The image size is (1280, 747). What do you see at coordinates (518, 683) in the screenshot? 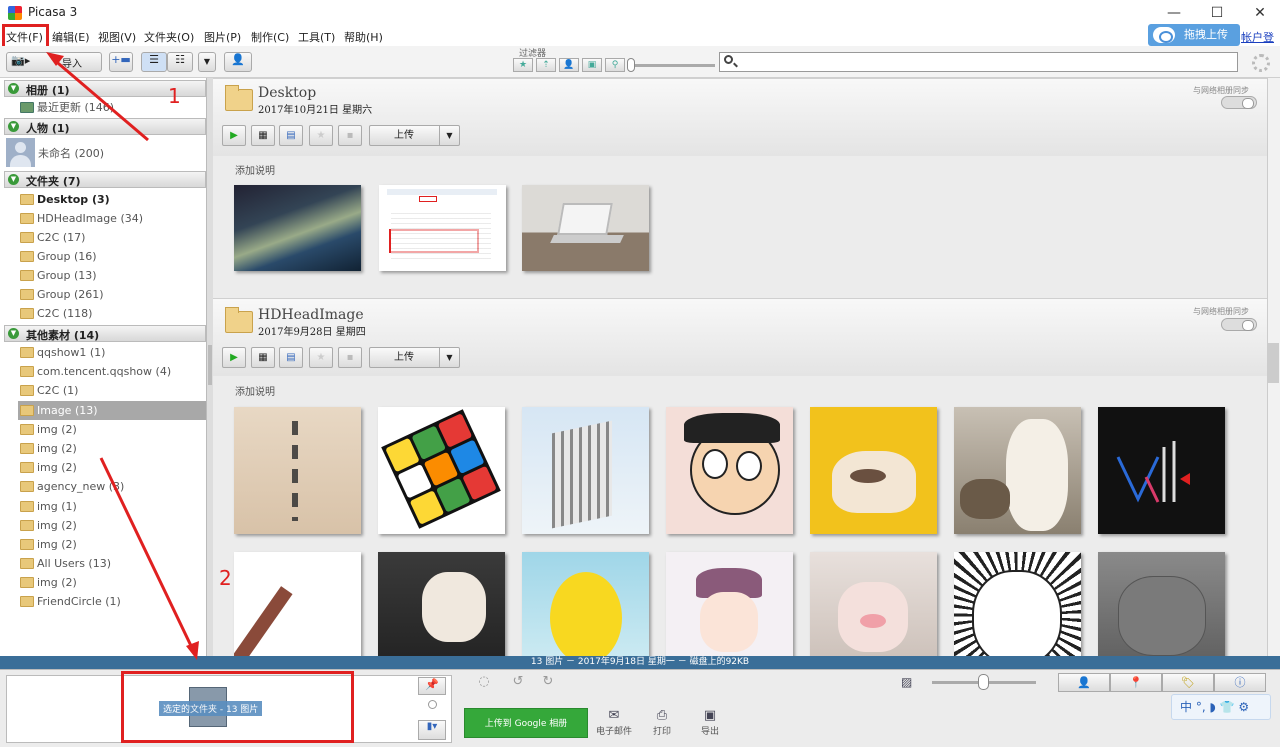
I see `rotate-left-button: ↺` at bounding box center [518, 683].